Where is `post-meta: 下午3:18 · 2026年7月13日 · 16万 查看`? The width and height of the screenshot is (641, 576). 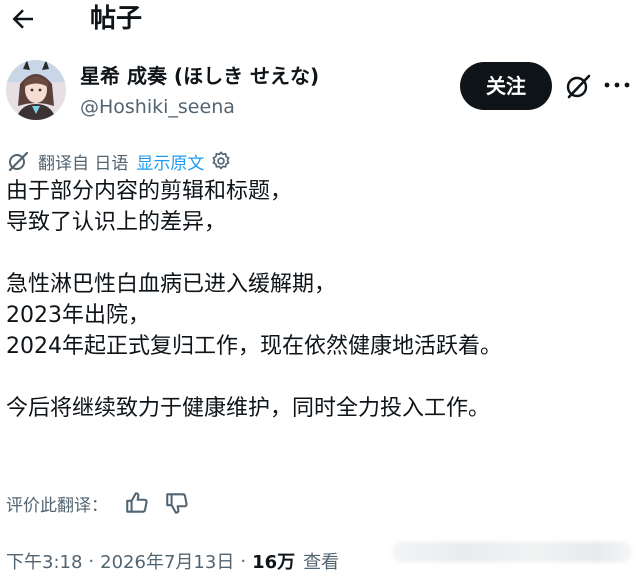 post-meta: 下午3:18 · 2026年7月13日 · 16万 查看 is located at coordinates (172, 561).